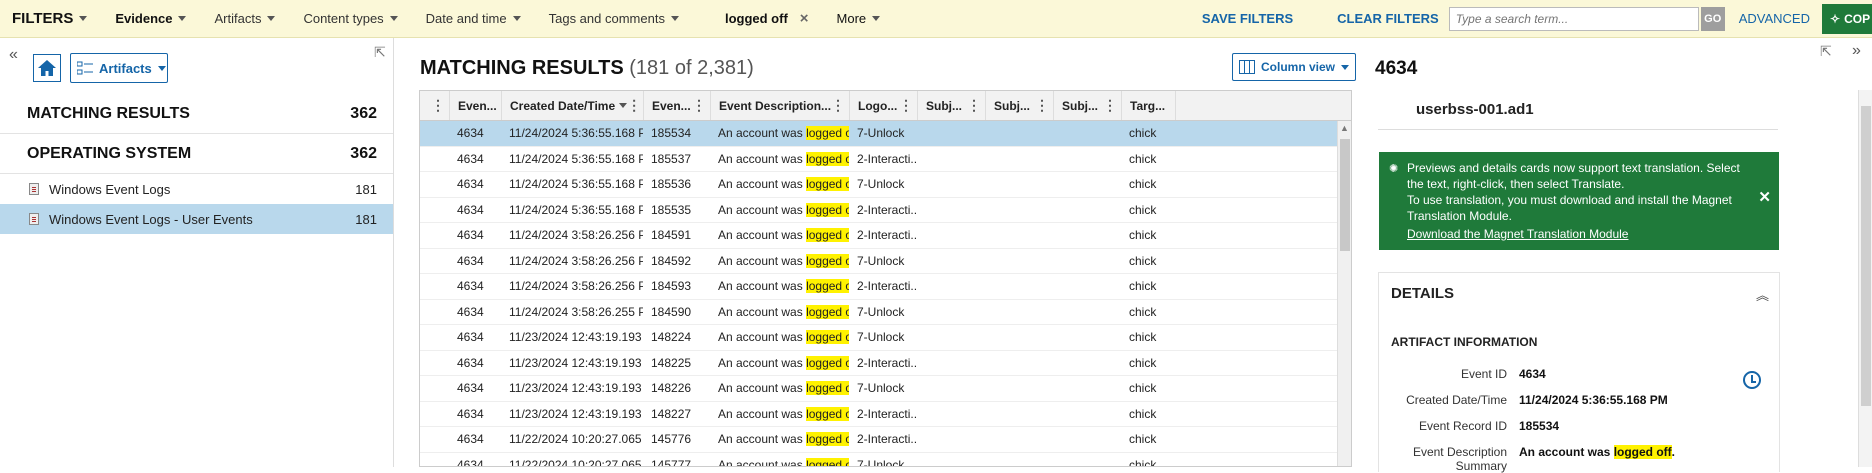 The width and height of the screenshot is (1872, 473). What do you see at coordinates (1752, 380) in the screenshot?
I see `clock-icon` at bounding box center [1752, 380].